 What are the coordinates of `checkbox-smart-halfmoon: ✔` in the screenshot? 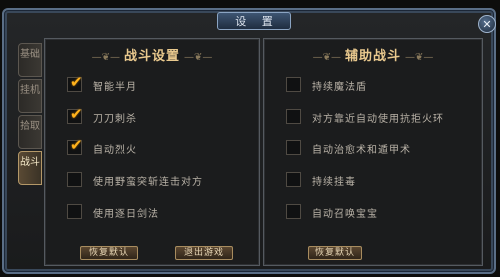 It's located at (75, 82).